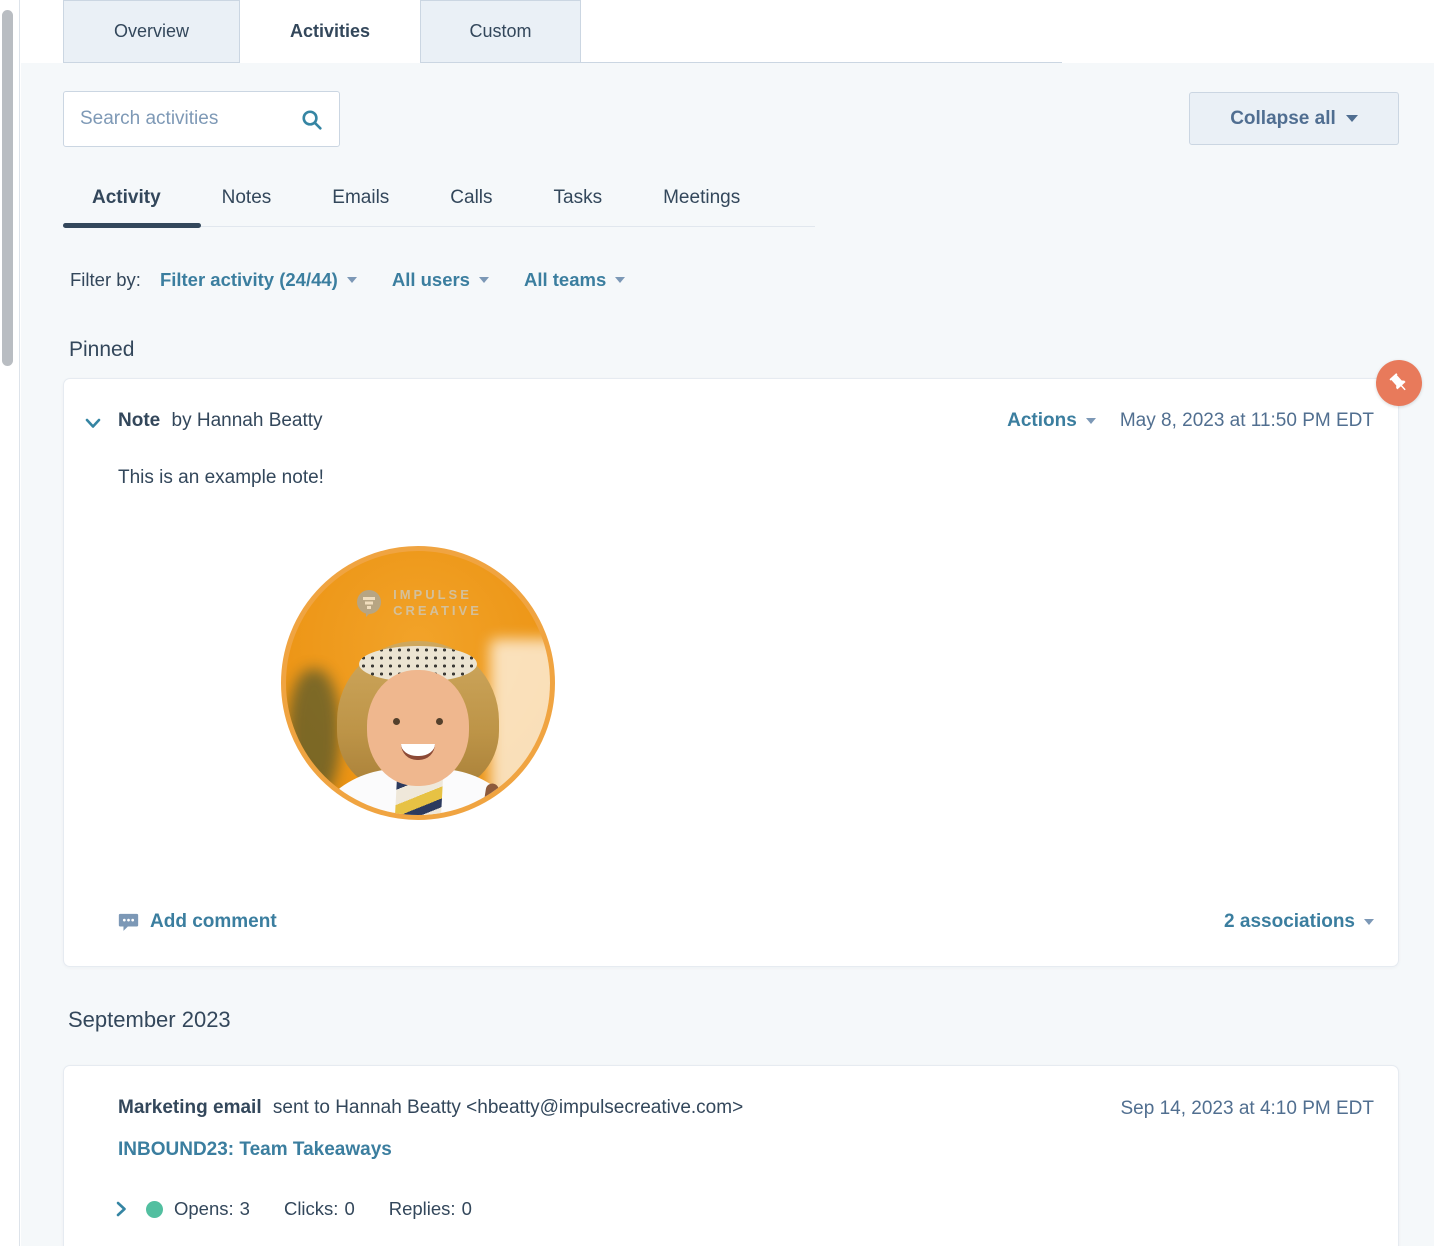 Image resolution: width=1434 pixels, height=1246 pixels. I want to click on note-title-row: Note by Hannah Beatty, so click(220, 421).